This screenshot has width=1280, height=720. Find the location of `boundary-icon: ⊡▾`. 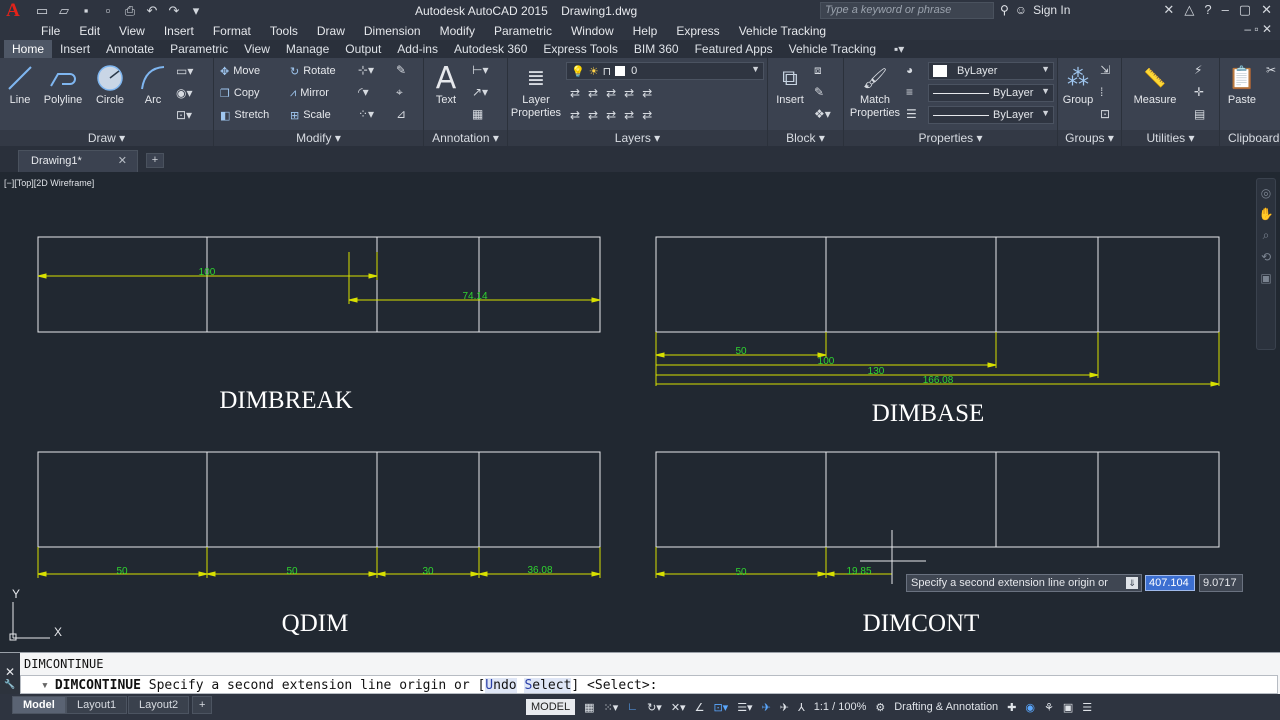

boundary-icon: ⊡▾ is located at coordinates (184, 115).